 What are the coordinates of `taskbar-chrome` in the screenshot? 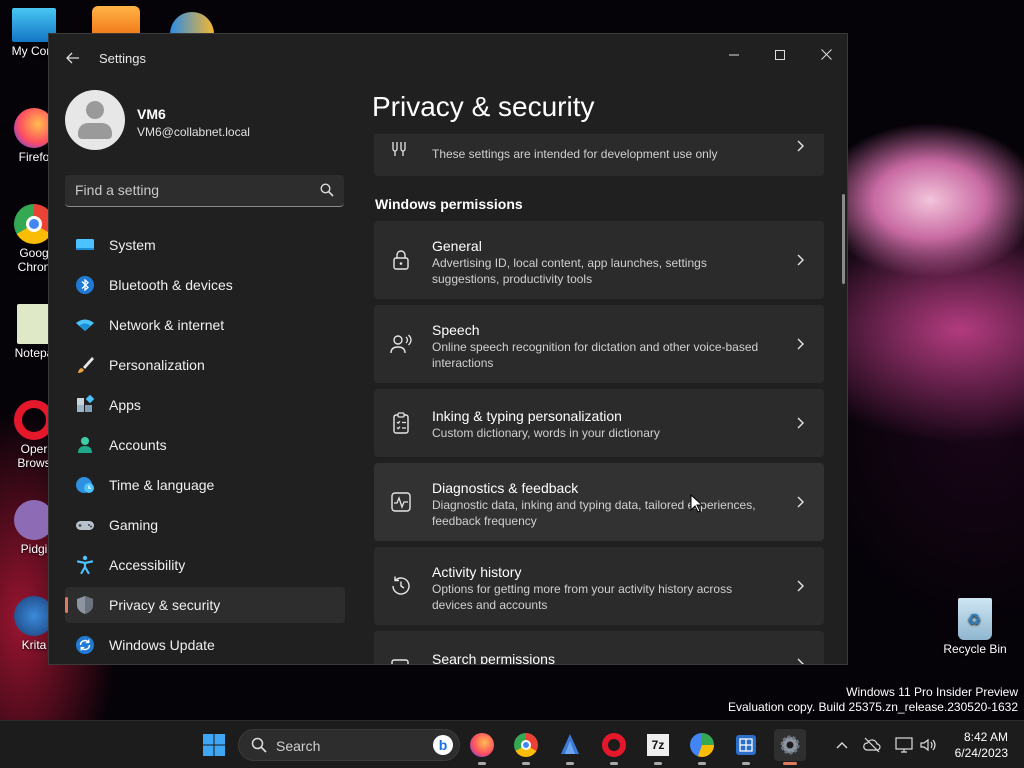 It's located at (526, 747).